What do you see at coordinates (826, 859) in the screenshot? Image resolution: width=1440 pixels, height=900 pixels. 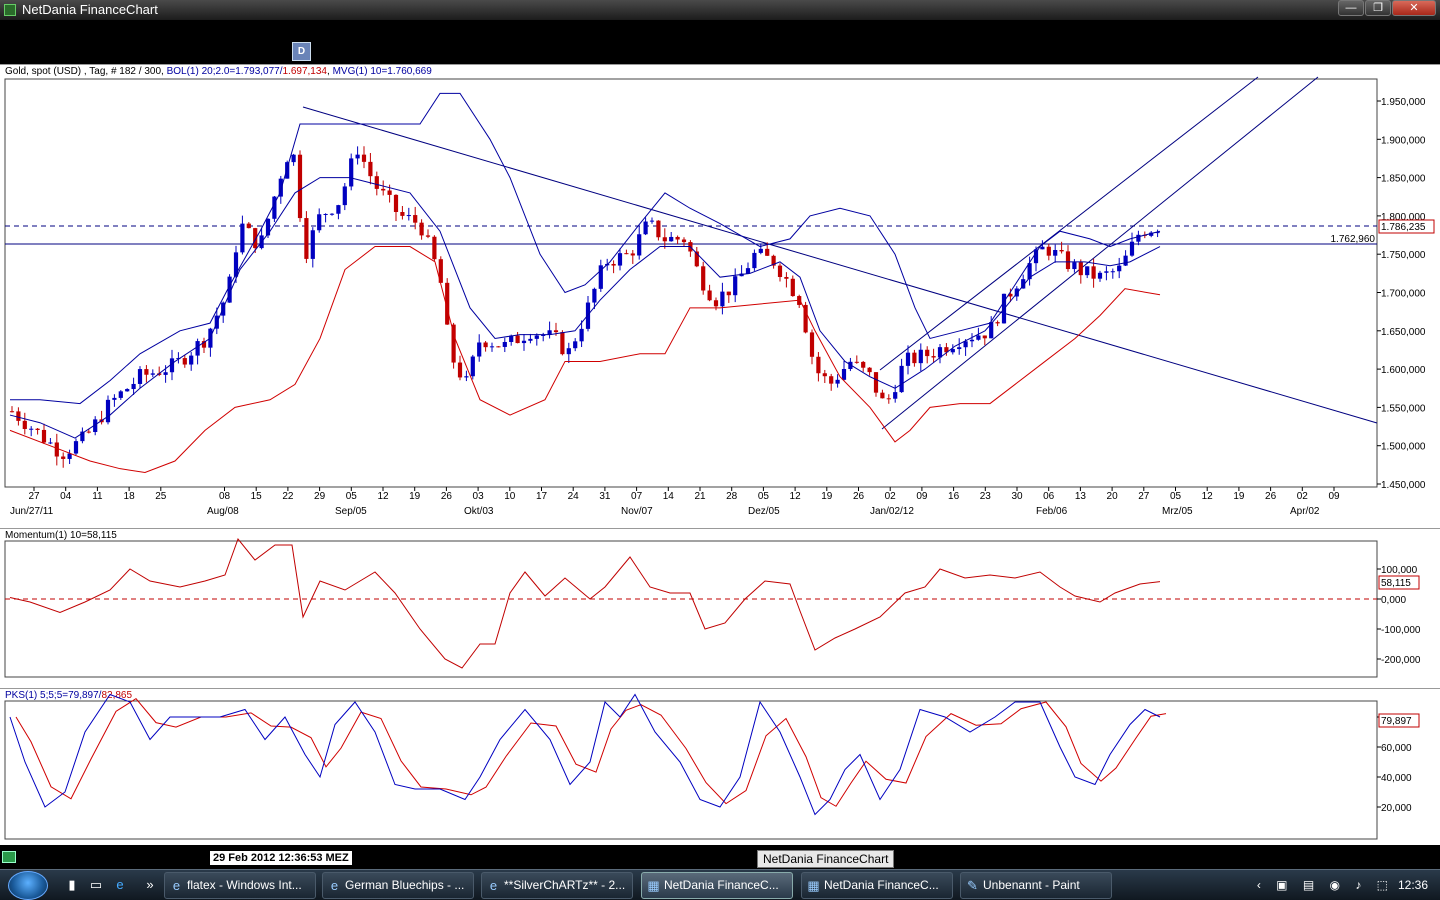 I see `taskbar-tooltip: NetDania FinanceChart` at bounding box center [826, 859].